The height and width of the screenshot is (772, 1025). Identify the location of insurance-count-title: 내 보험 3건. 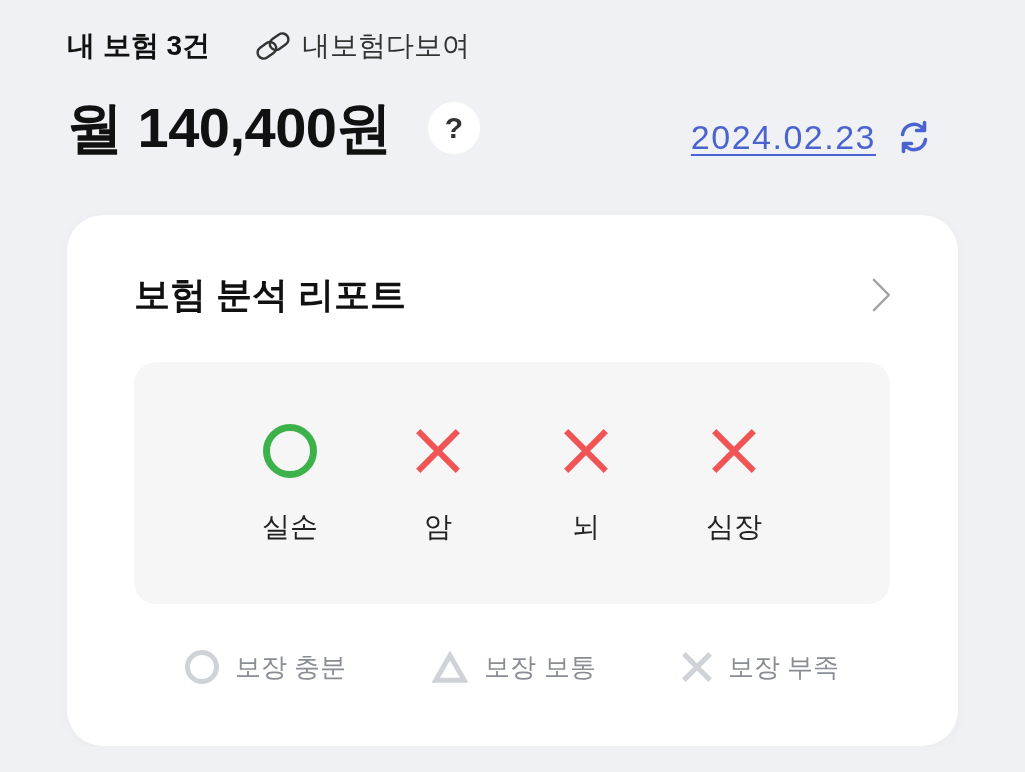
(139, 46).